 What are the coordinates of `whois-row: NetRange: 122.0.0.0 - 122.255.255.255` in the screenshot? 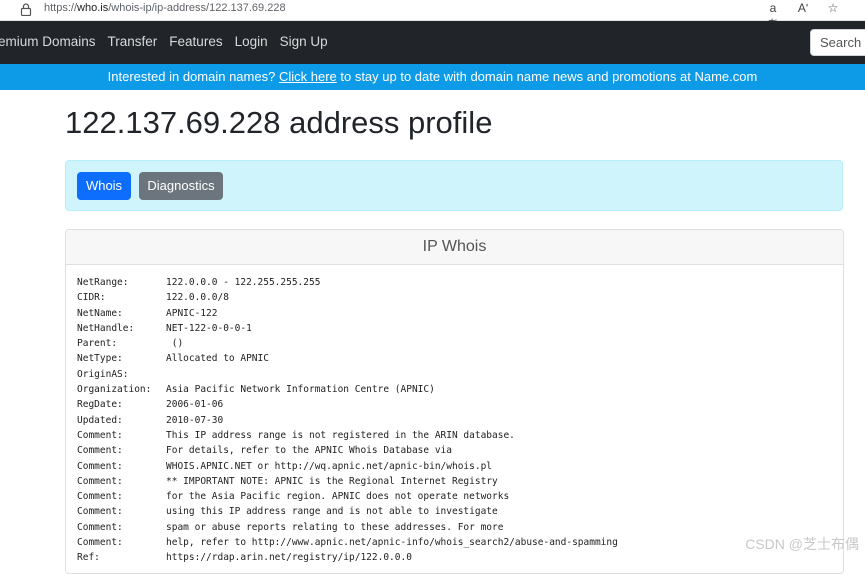 It's located at (347, 284).